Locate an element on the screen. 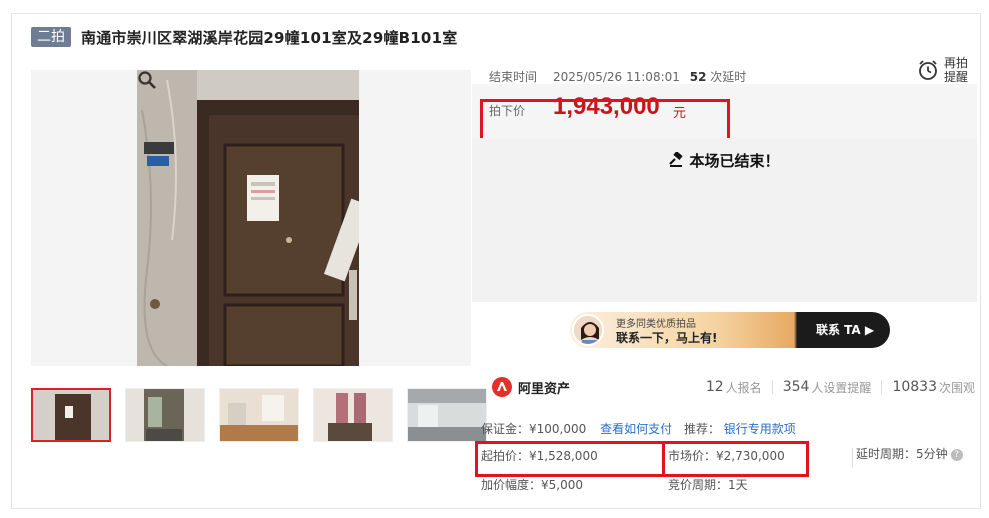  recommend-label: 推荐： is located at coordinates (701, 429).